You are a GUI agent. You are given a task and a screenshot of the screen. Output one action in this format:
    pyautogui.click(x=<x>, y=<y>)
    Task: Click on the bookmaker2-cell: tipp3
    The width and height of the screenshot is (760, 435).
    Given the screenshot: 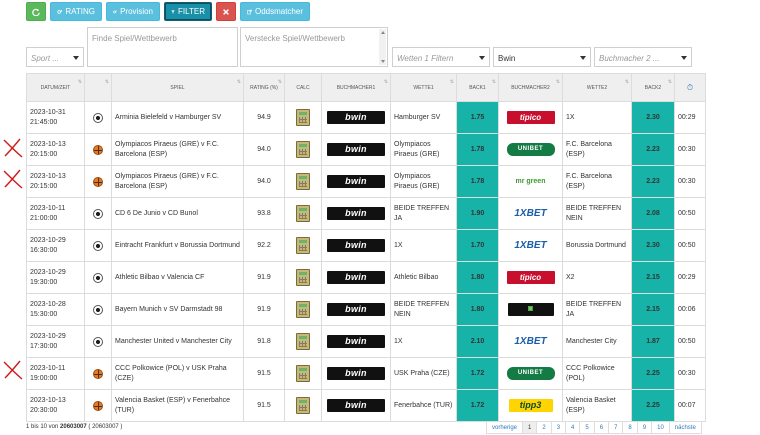 What is the action you would take?
    pyautogui.click(x=530, y=405)
    